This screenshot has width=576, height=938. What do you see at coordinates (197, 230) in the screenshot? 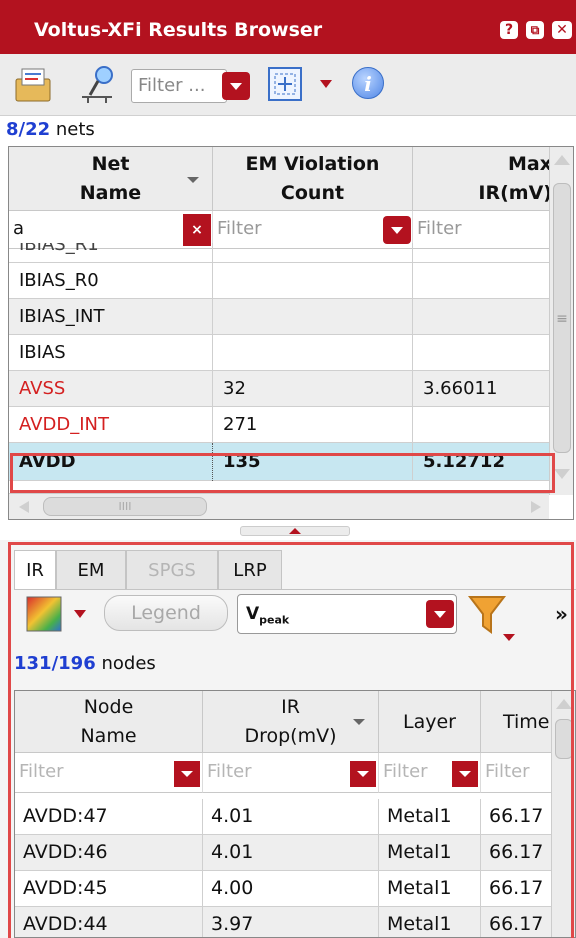
I see `clear-filter-button: ×` at bounding box center [197, 230].